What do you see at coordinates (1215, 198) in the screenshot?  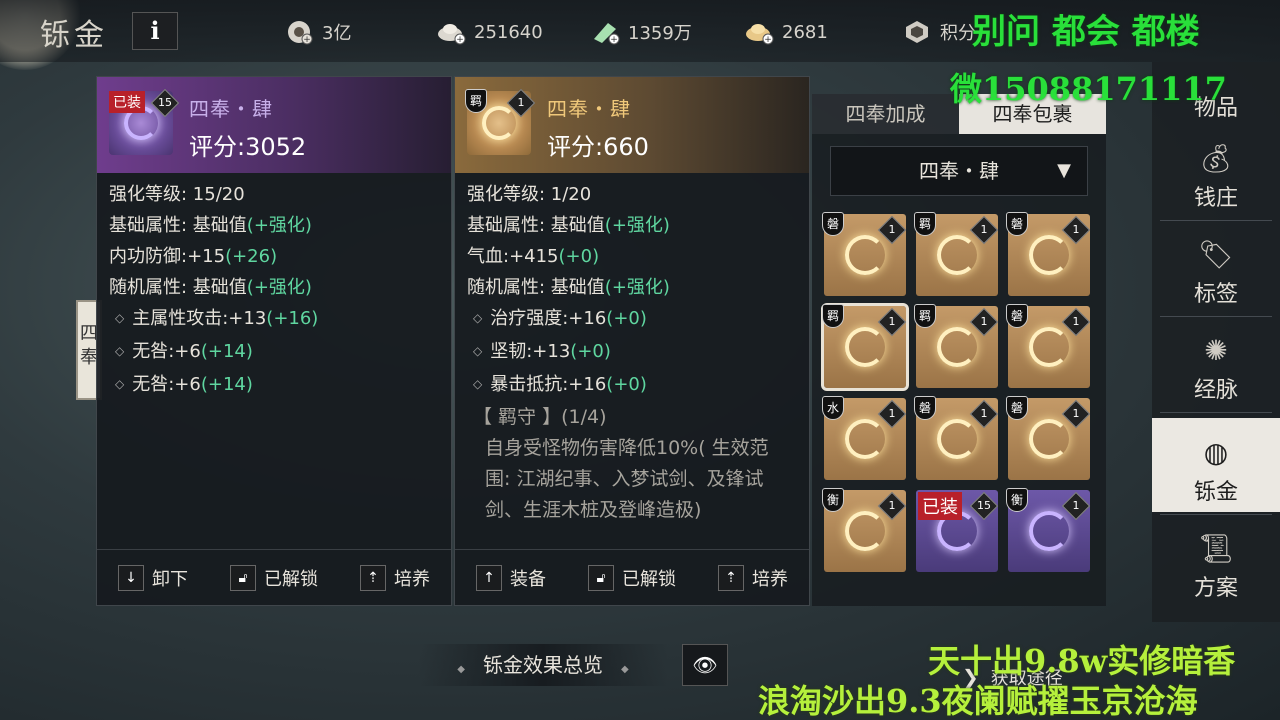 I see `sidebar-item-label: 钱庄` at bounding box center [1215, 198].